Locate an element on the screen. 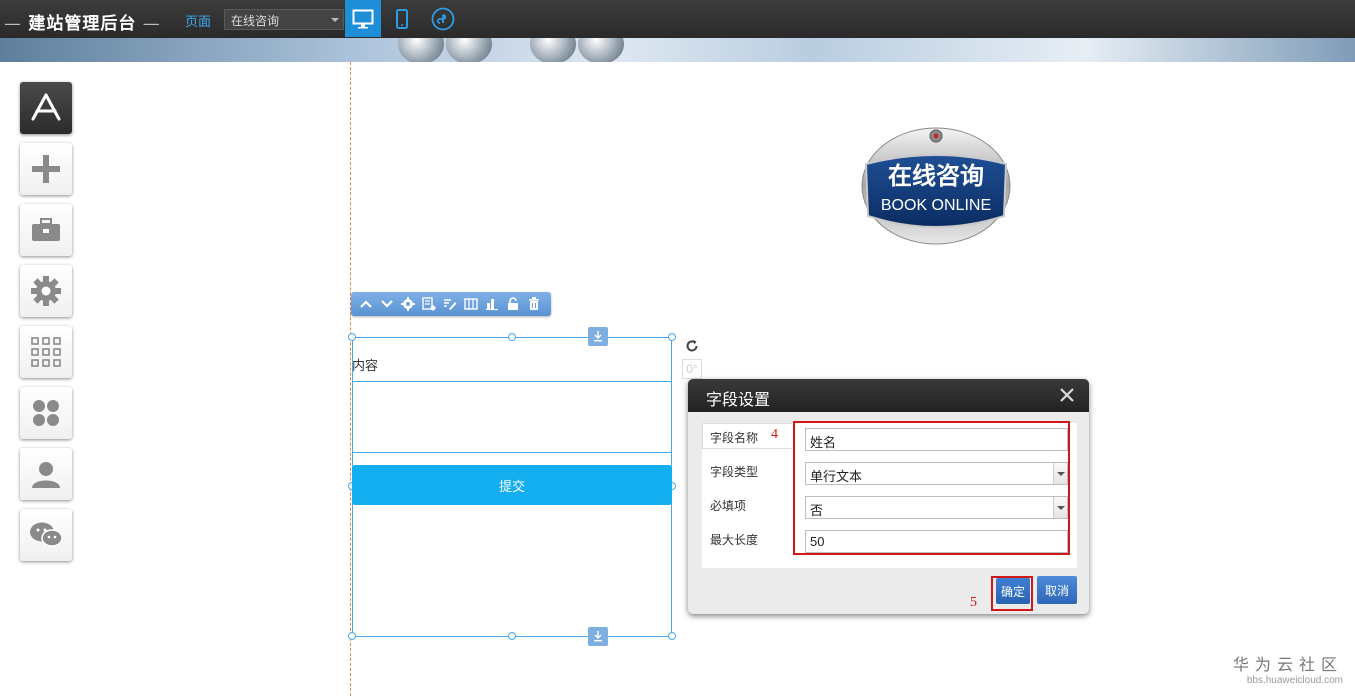  plus-icon is located at coordinates (46, 169).